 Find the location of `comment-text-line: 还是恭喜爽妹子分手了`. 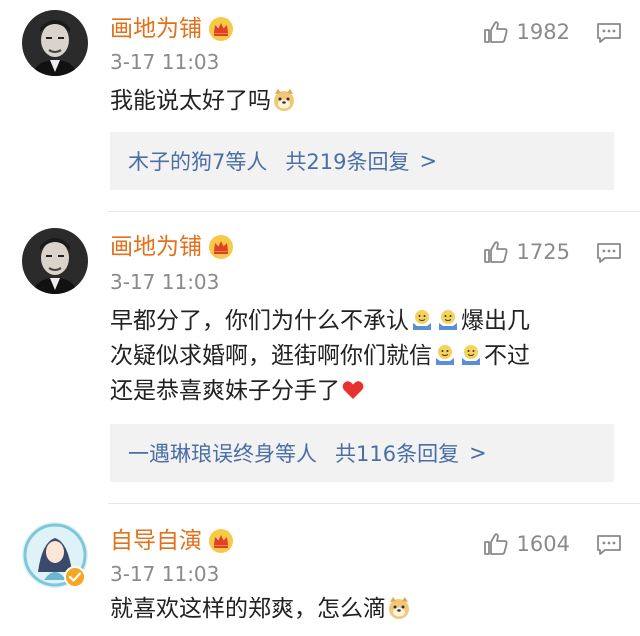

comment-text-line: 还是恭喜爽妹子分手了 is located at coordinates (225, 391).